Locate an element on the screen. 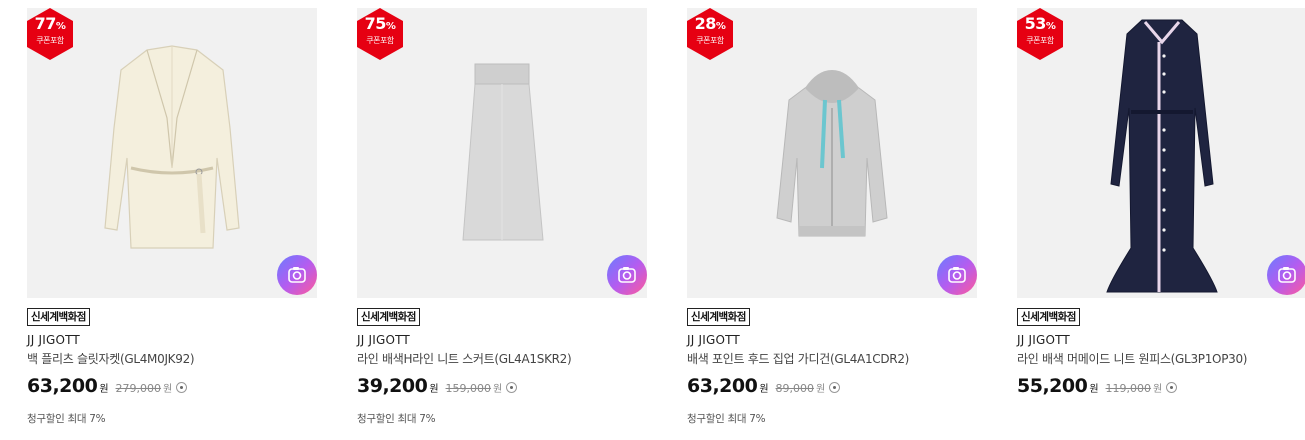  product-image: 53% 쿠폰포함 is located at coordinates (1161, 153).